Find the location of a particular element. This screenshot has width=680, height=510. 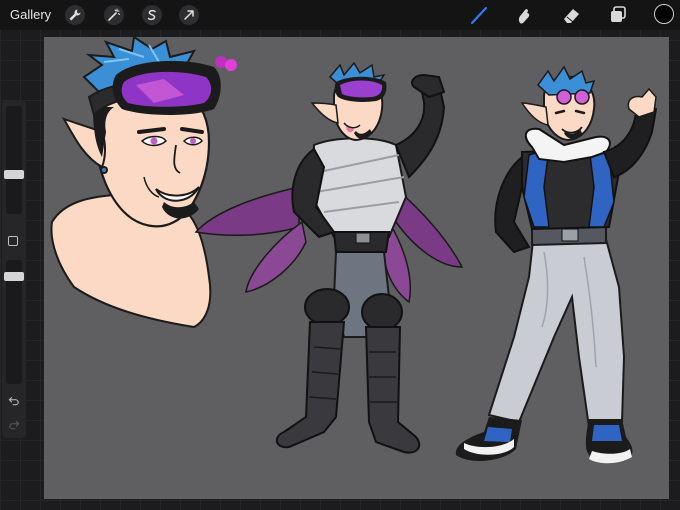

brush-size-slider is located at coordinates (14, 160).